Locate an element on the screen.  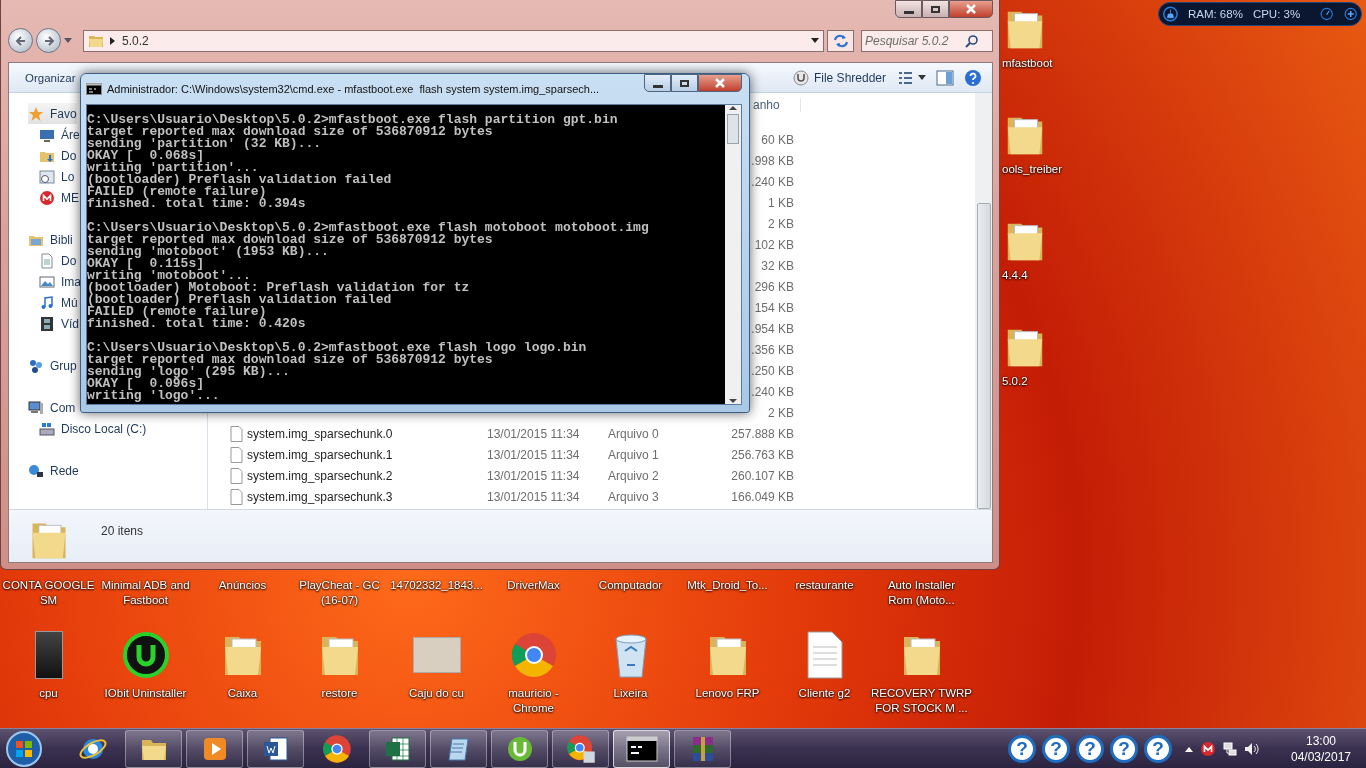
address-bar: 5.0.2 is located at coordinates (453, 40).